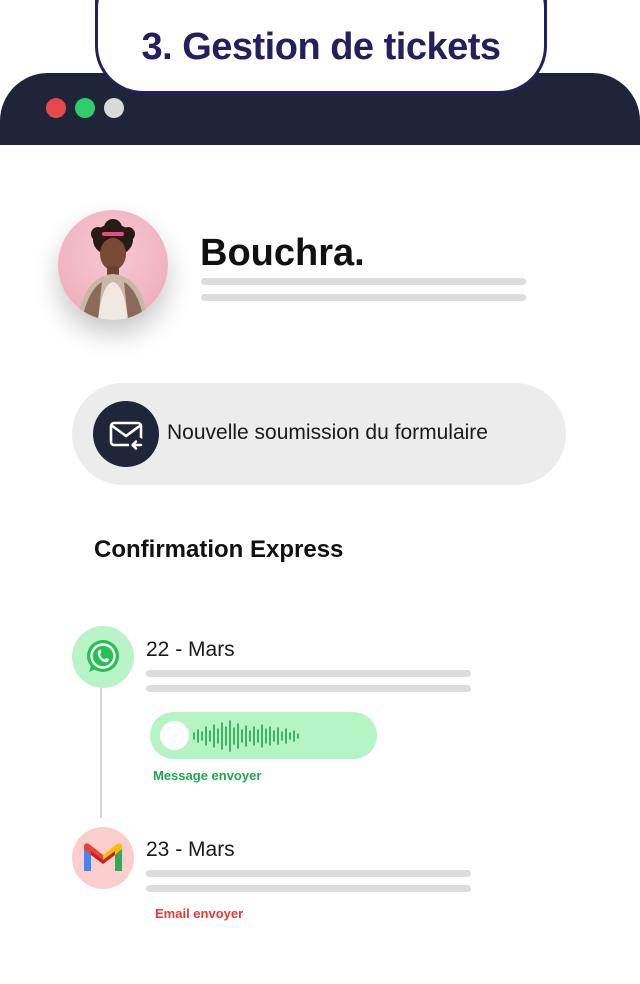 Image resolution: width=640 pixels, height=984 pixels. I want to click on gmail-icon, so click(103, 858).